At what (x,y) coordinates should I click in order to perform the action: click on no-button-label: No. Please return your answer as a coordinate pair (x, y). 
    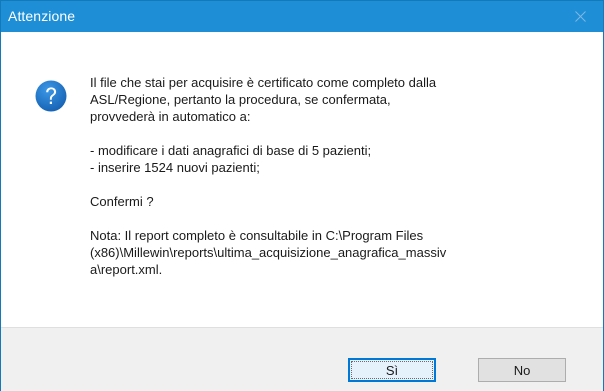
    Looking at the image, I should click on (522, 370).